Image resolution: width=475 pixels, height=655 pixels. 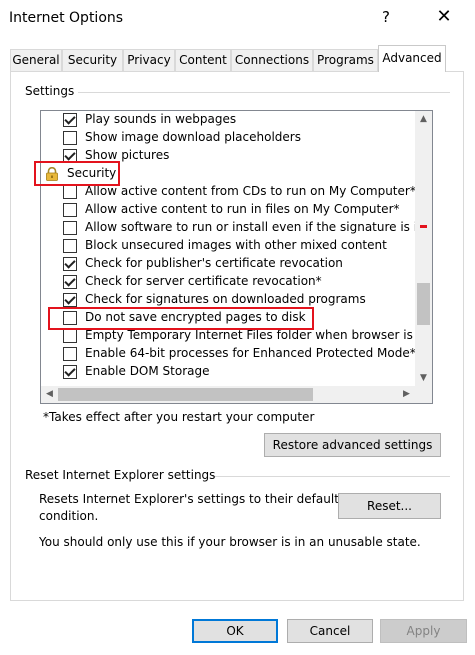 What do you see at coordinates (147, 371) in the screenshot?
I see `list-item-label: Enable DOM Storage` at bounding box center [147, 371].